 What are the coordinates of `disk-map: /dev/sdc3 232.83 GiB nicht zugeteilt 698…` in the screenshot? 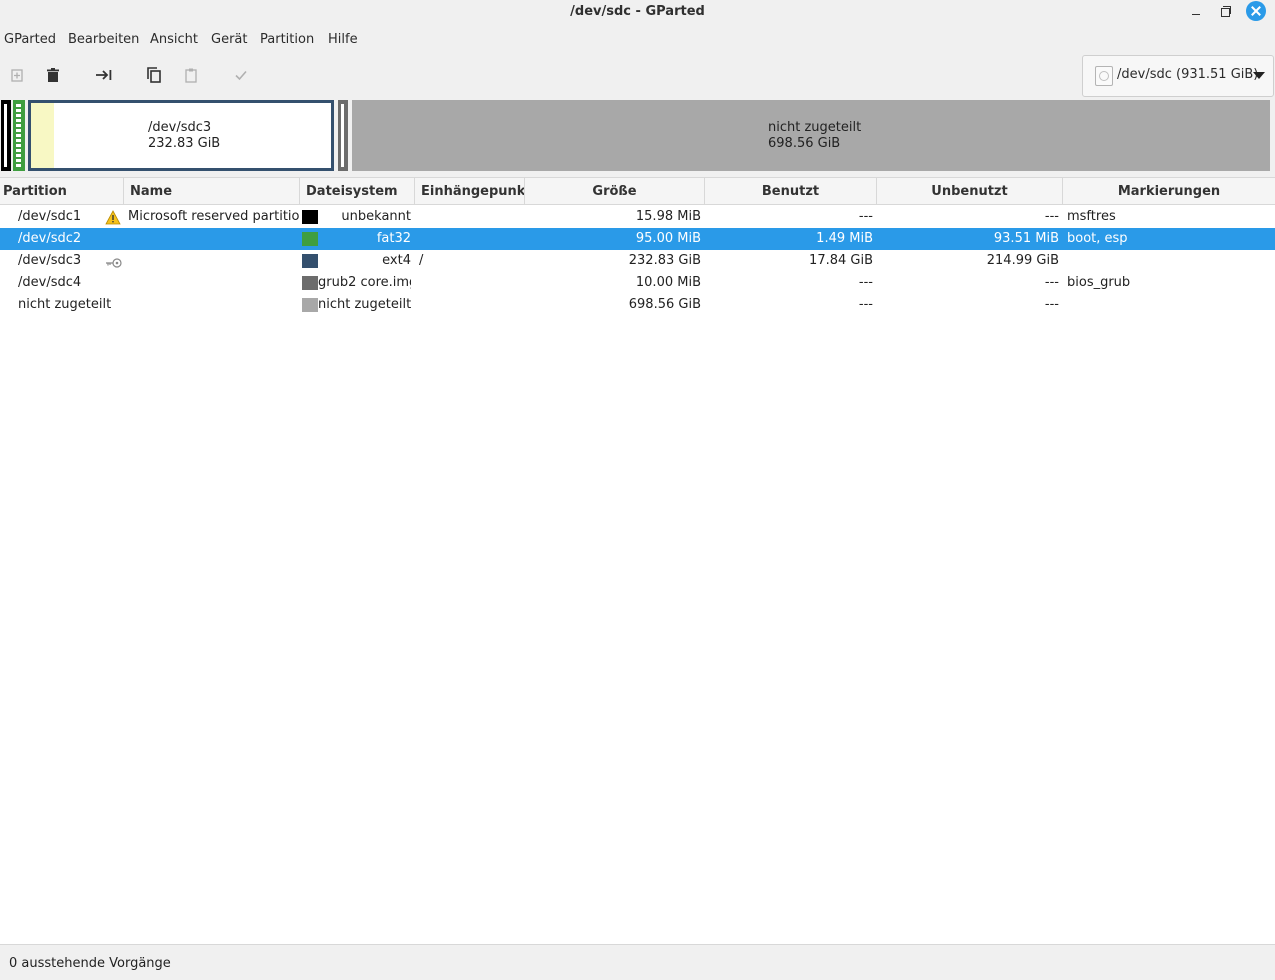 It's located at (637, 137).